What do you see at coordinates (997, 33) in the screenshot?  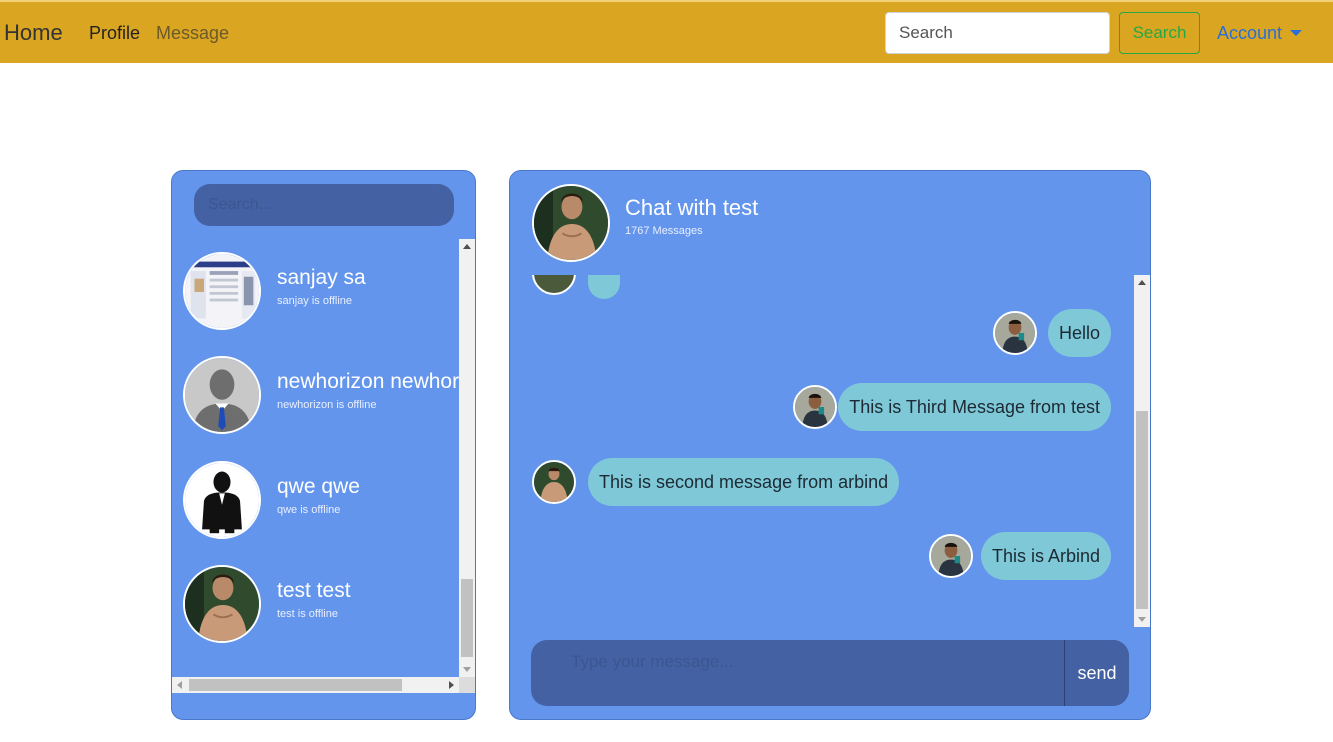 I see `navbar-search-input` at bounding box center [997, 33].